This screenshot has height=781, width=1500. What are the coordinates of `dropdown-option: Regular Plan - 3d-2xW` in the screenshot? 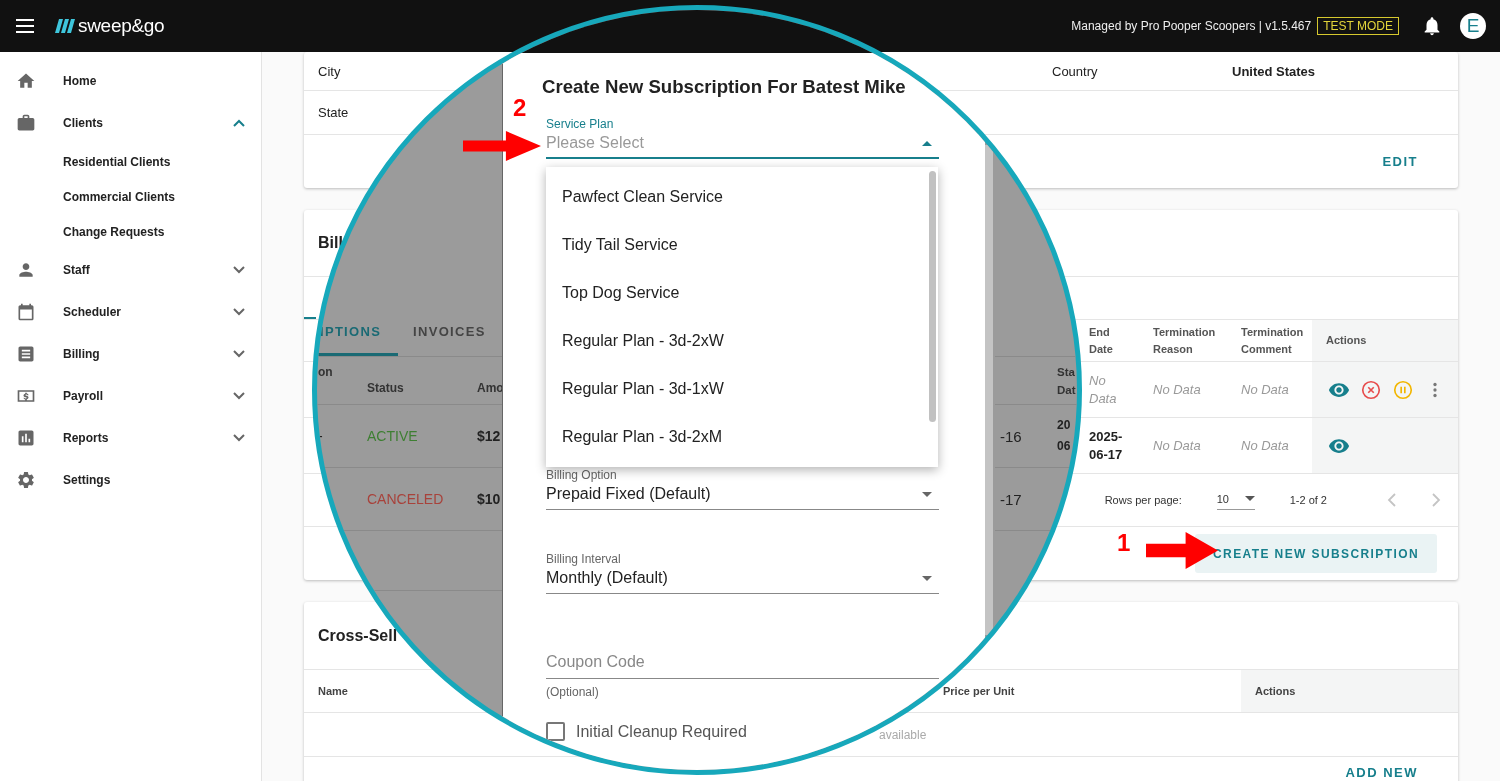 It's located at (736, 341).